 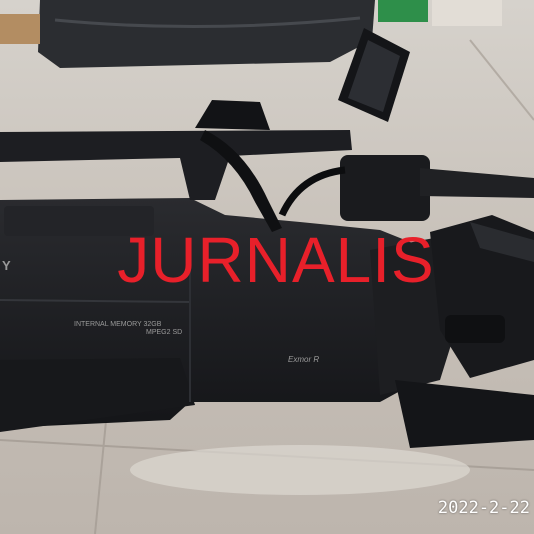 I want to click on sensor-badge: Exmor R, so click(x=303, y=359).